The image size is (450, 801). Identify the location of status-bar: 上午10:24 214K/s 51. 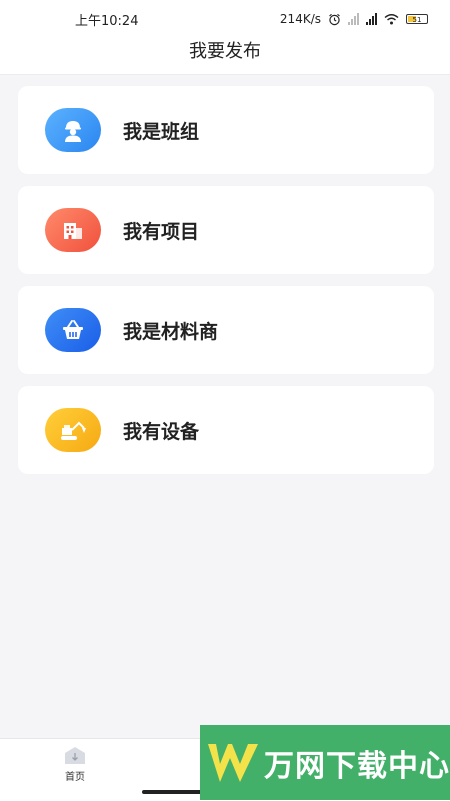
(225, 19).